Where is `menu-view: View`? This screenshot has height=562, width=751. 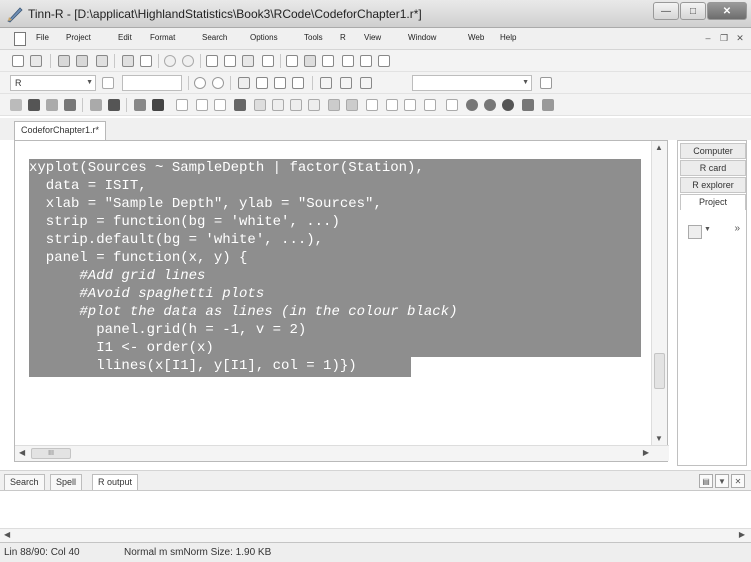
menu-view: View is located at coordinates (372, 37).